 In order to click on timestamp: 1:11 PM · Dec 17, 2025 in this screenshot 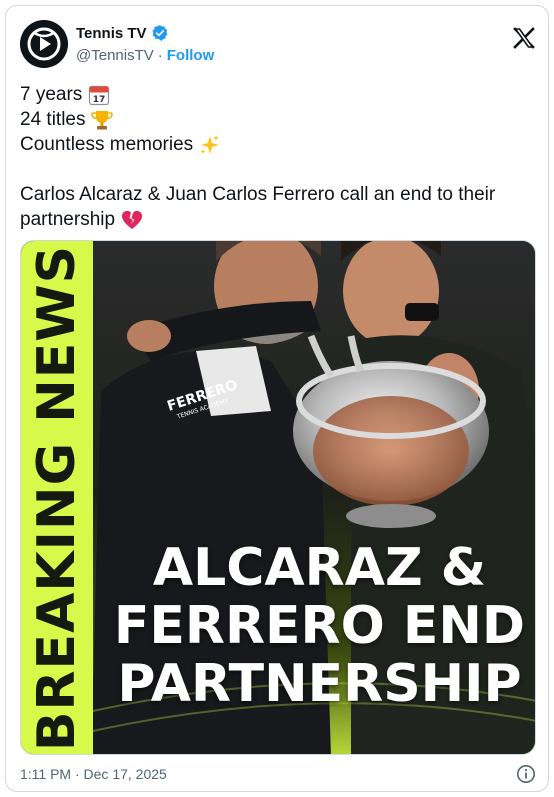, I will do `click(93, 774)`.